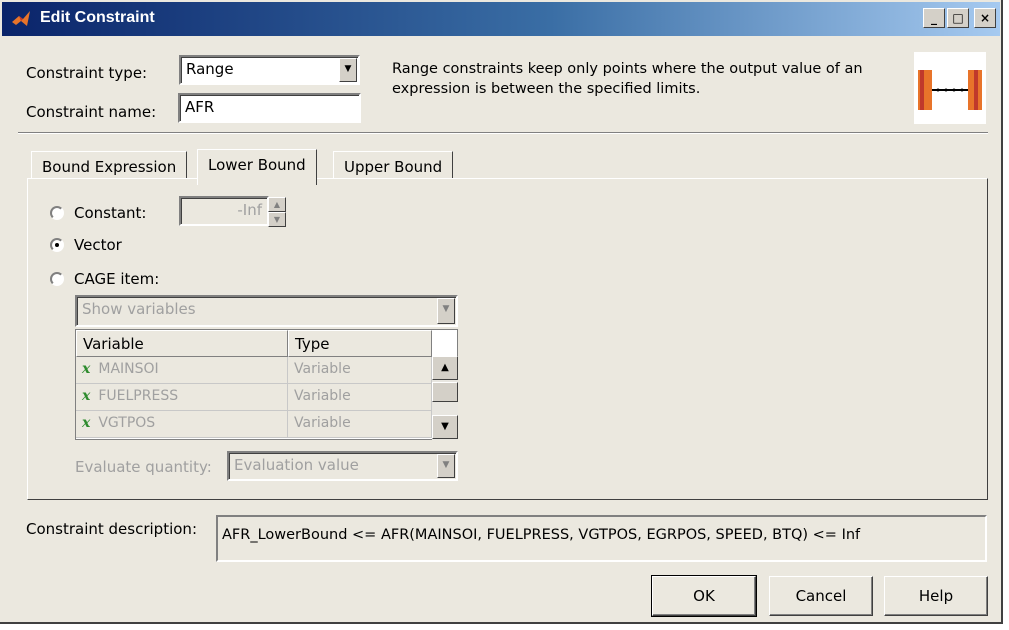 The height and width of the screenshot is (630, 1009). I want to click on column-header-variable: Variable, so click(182, 343).